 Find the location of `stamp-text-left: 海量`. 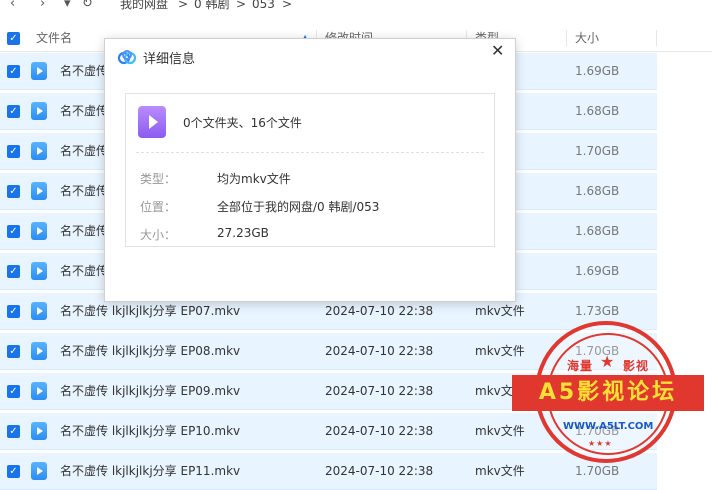

stamp-text-left: 海量 is located at coordinates (580, 366).